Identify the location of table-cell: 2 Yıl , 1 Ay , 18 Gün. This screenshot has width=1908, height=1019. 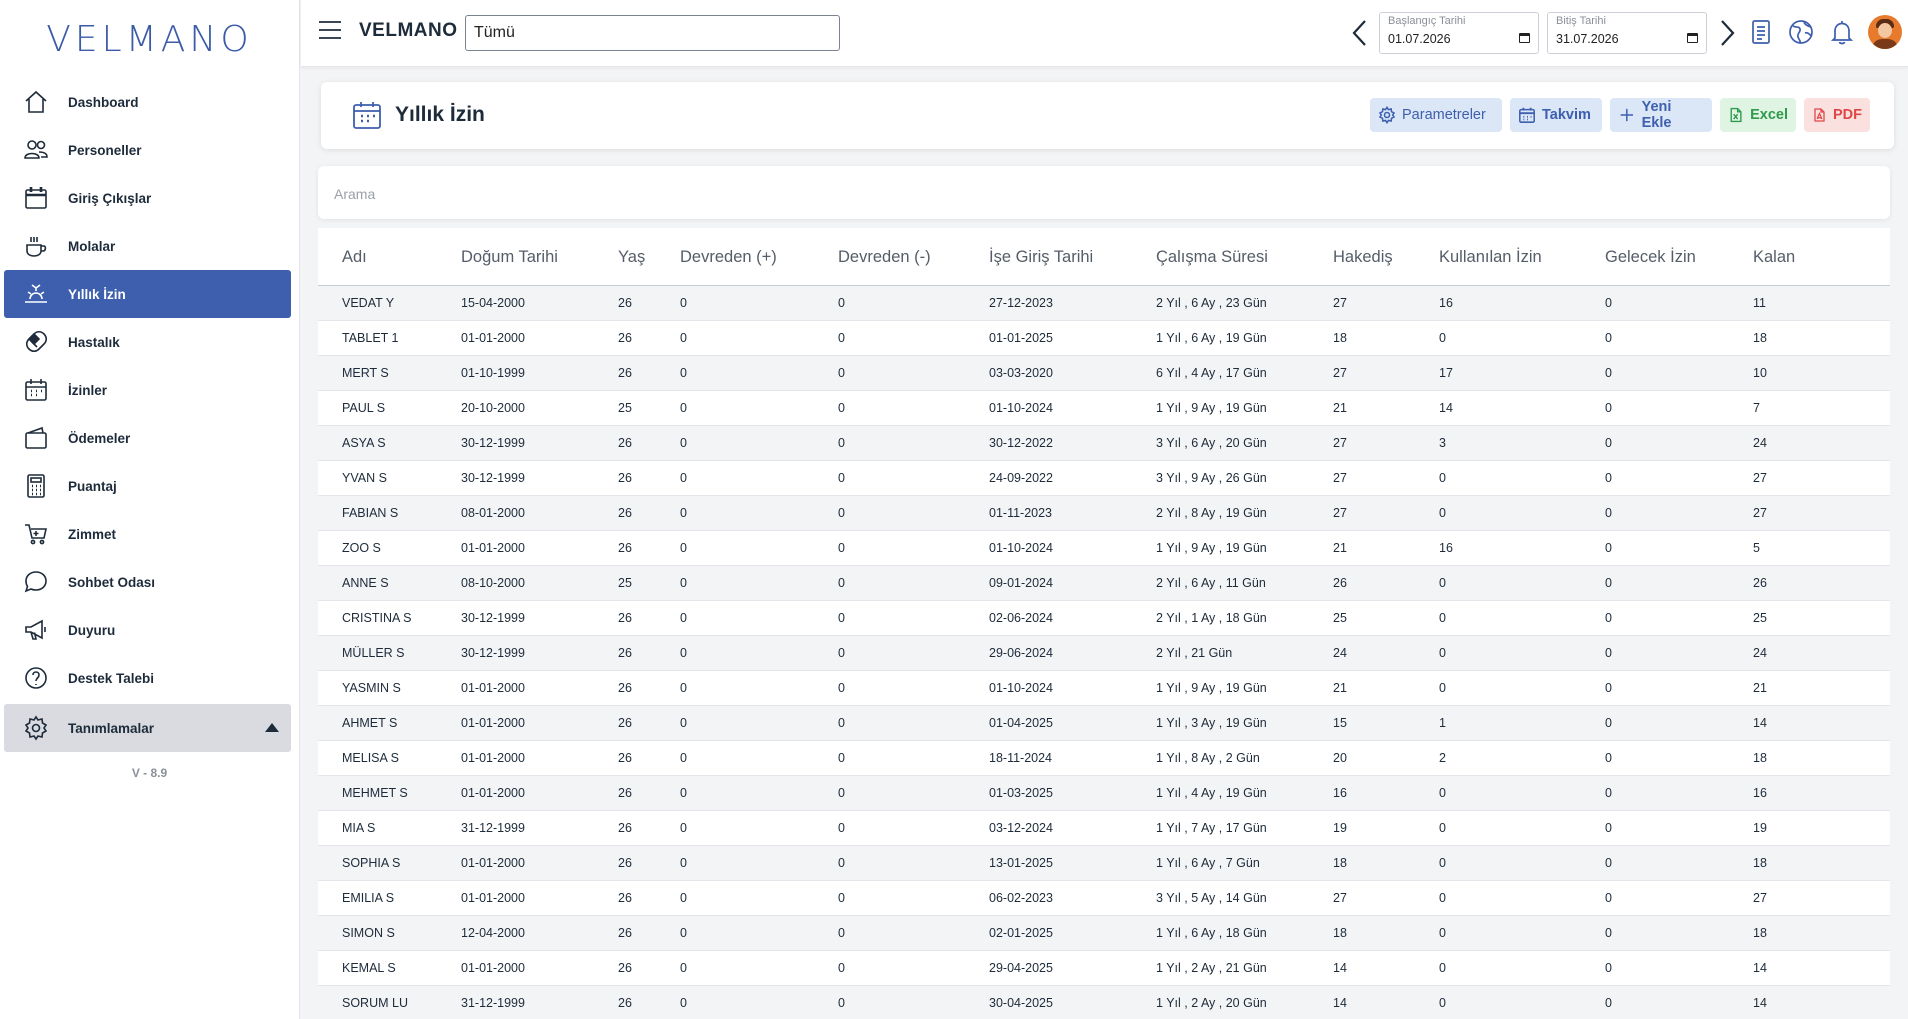
(1244, 618).